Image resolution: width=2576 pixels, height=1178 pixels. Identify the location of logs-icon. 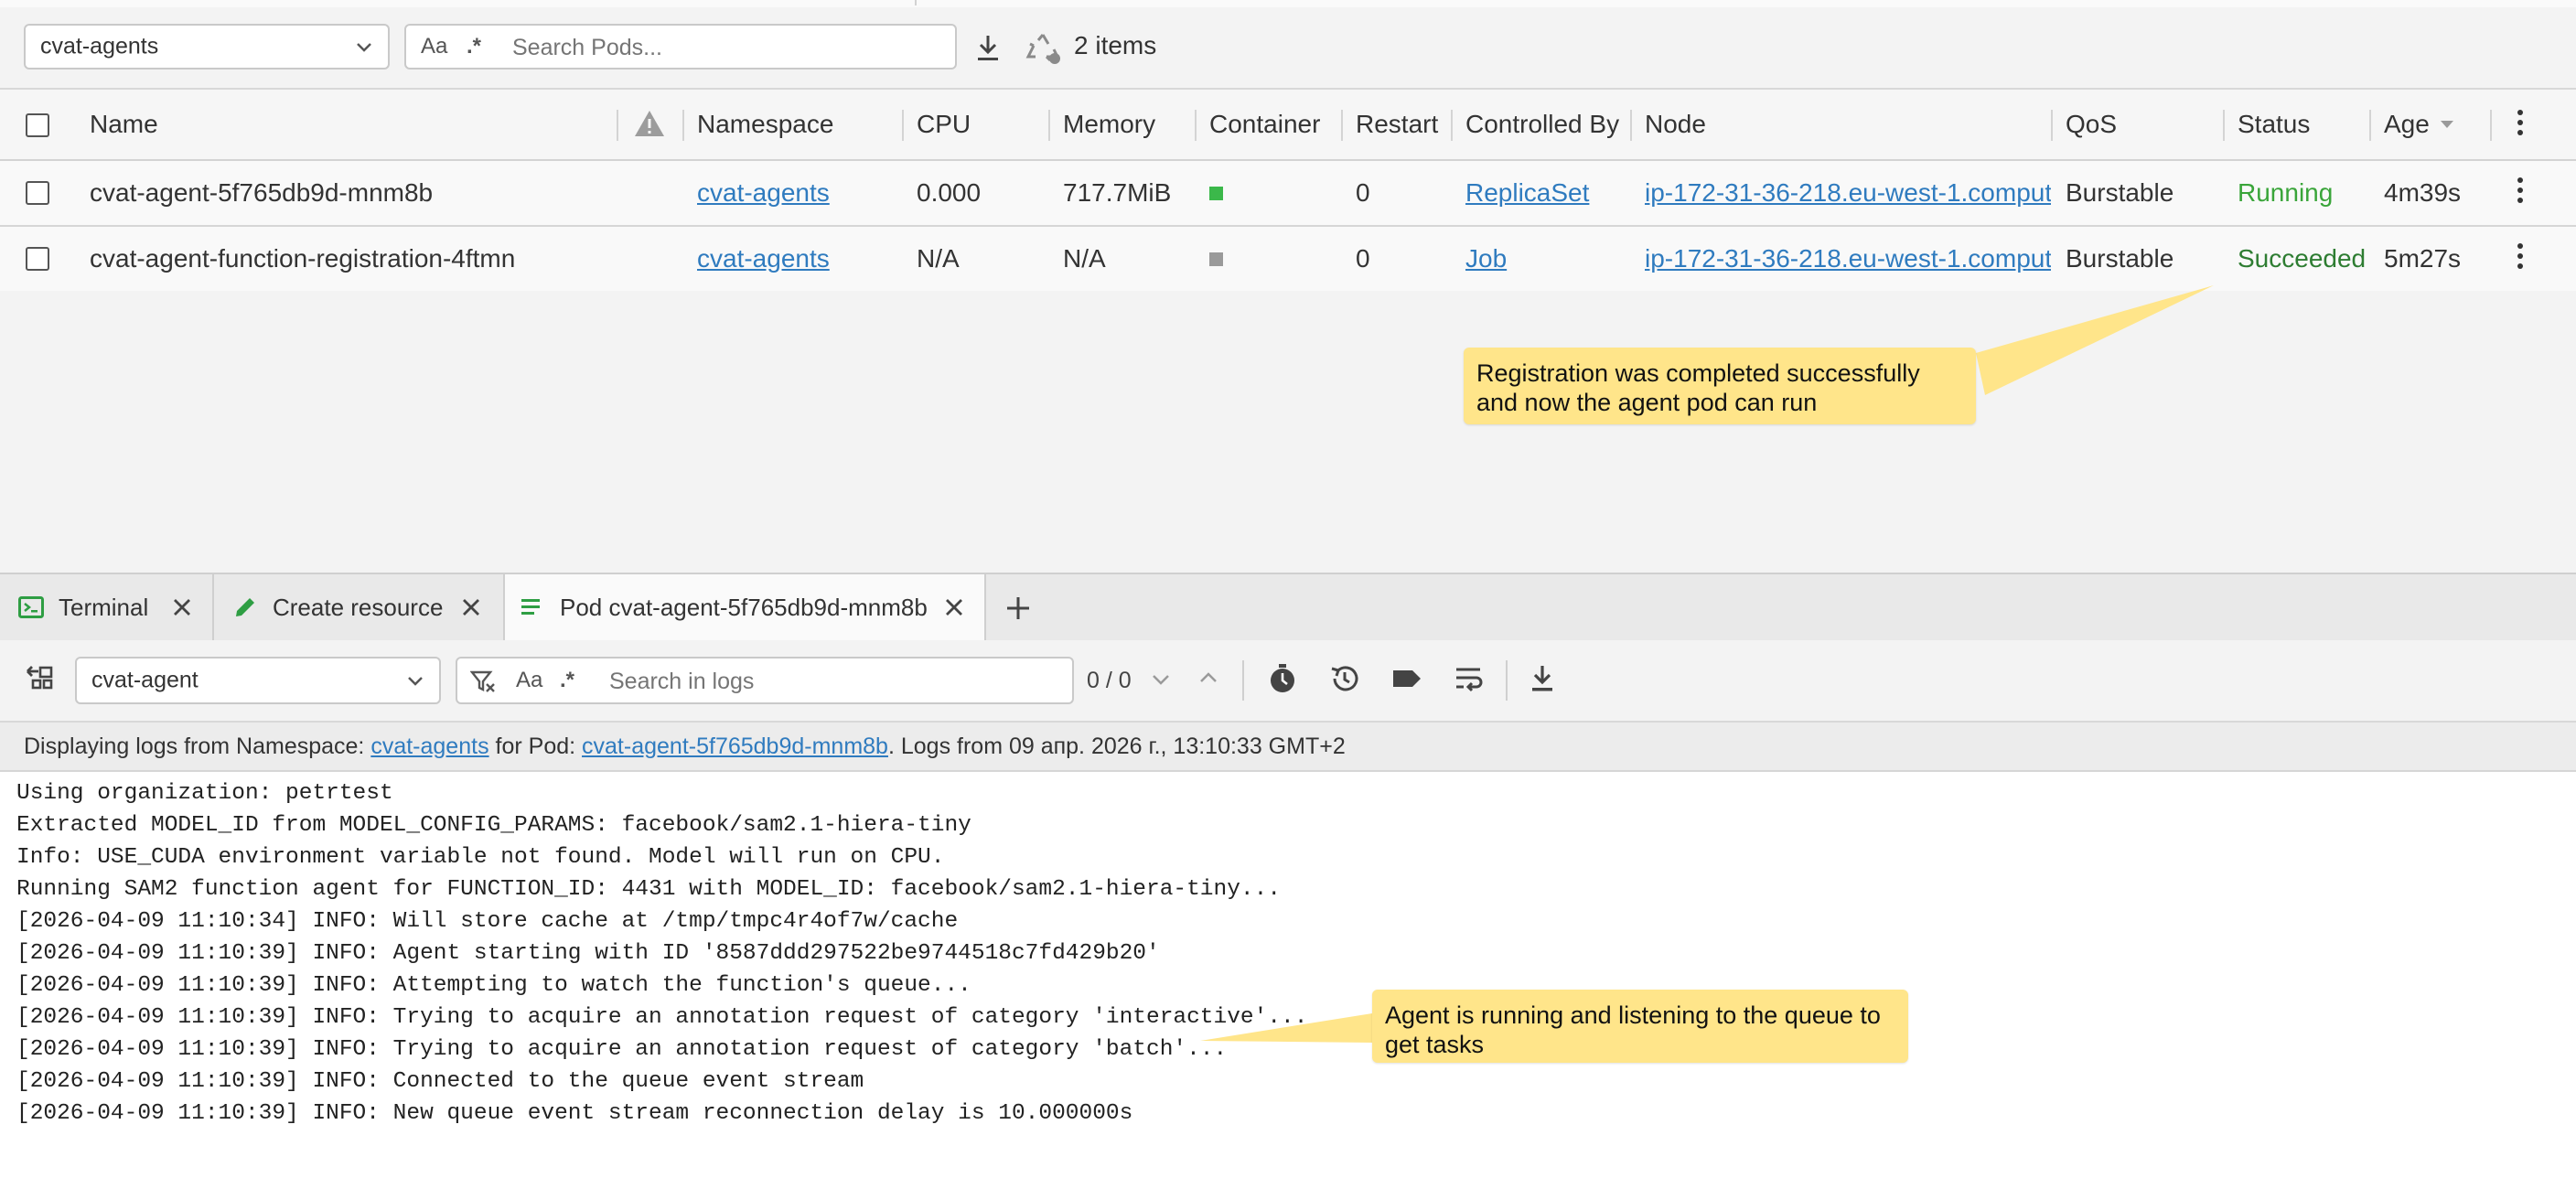
(530, 607).